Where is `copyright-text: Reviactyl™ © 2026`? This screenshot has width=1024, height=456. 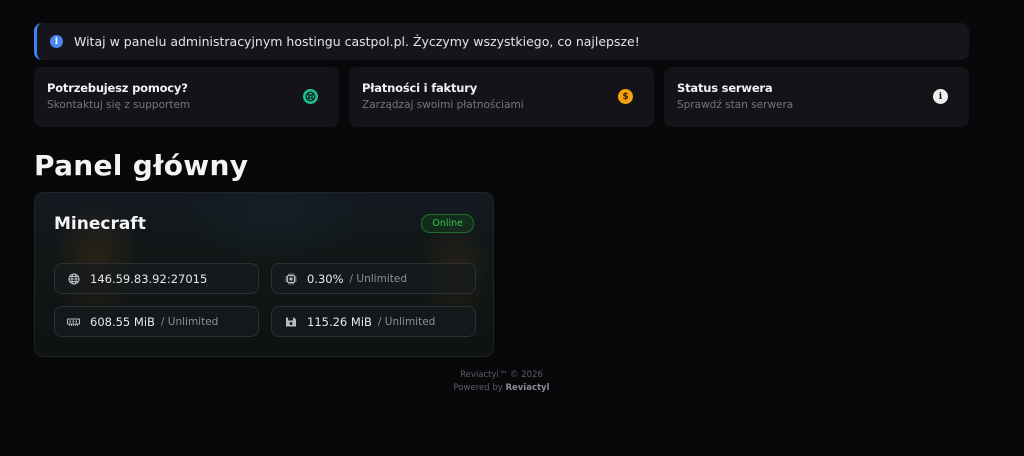
copyright-text: Reviactyl™ © 2026 is located at coordinates (501, 375).